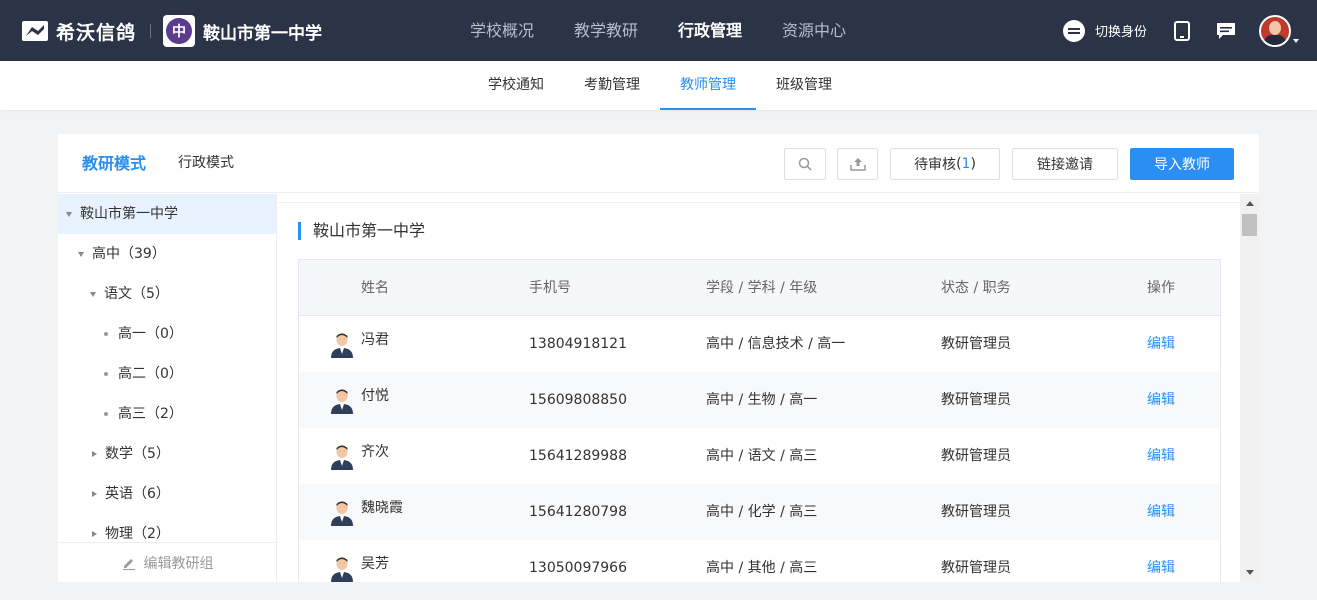 Image resolution: width=1317 pixels, height=600 pixels. What do you see at coordinates (966, 164) in the screenshot?
I see `pending-review-count: 1` at bounding box center [966, 164].